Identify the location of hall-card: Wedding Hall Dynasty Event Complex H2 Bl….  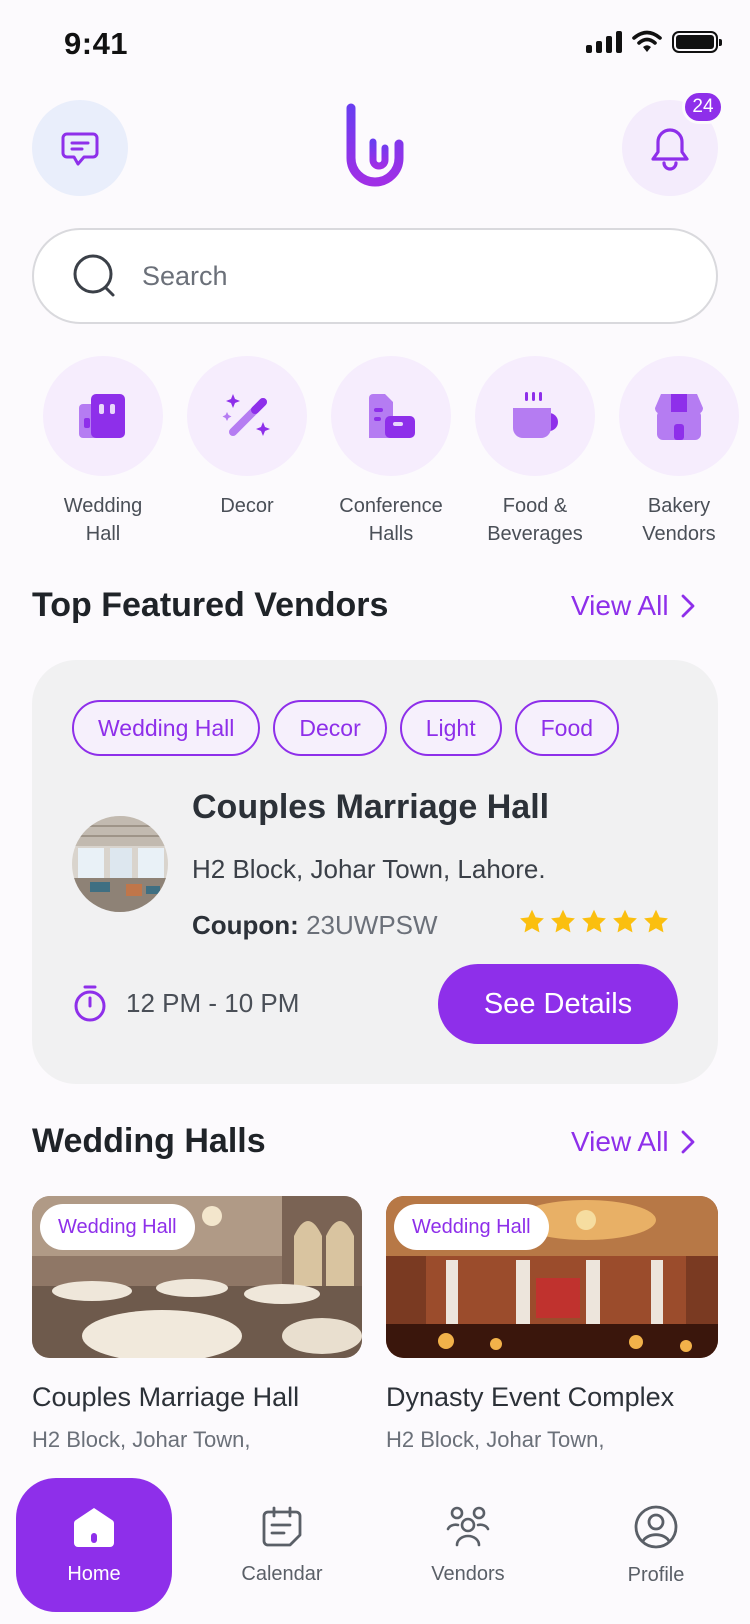
(552, 1324).